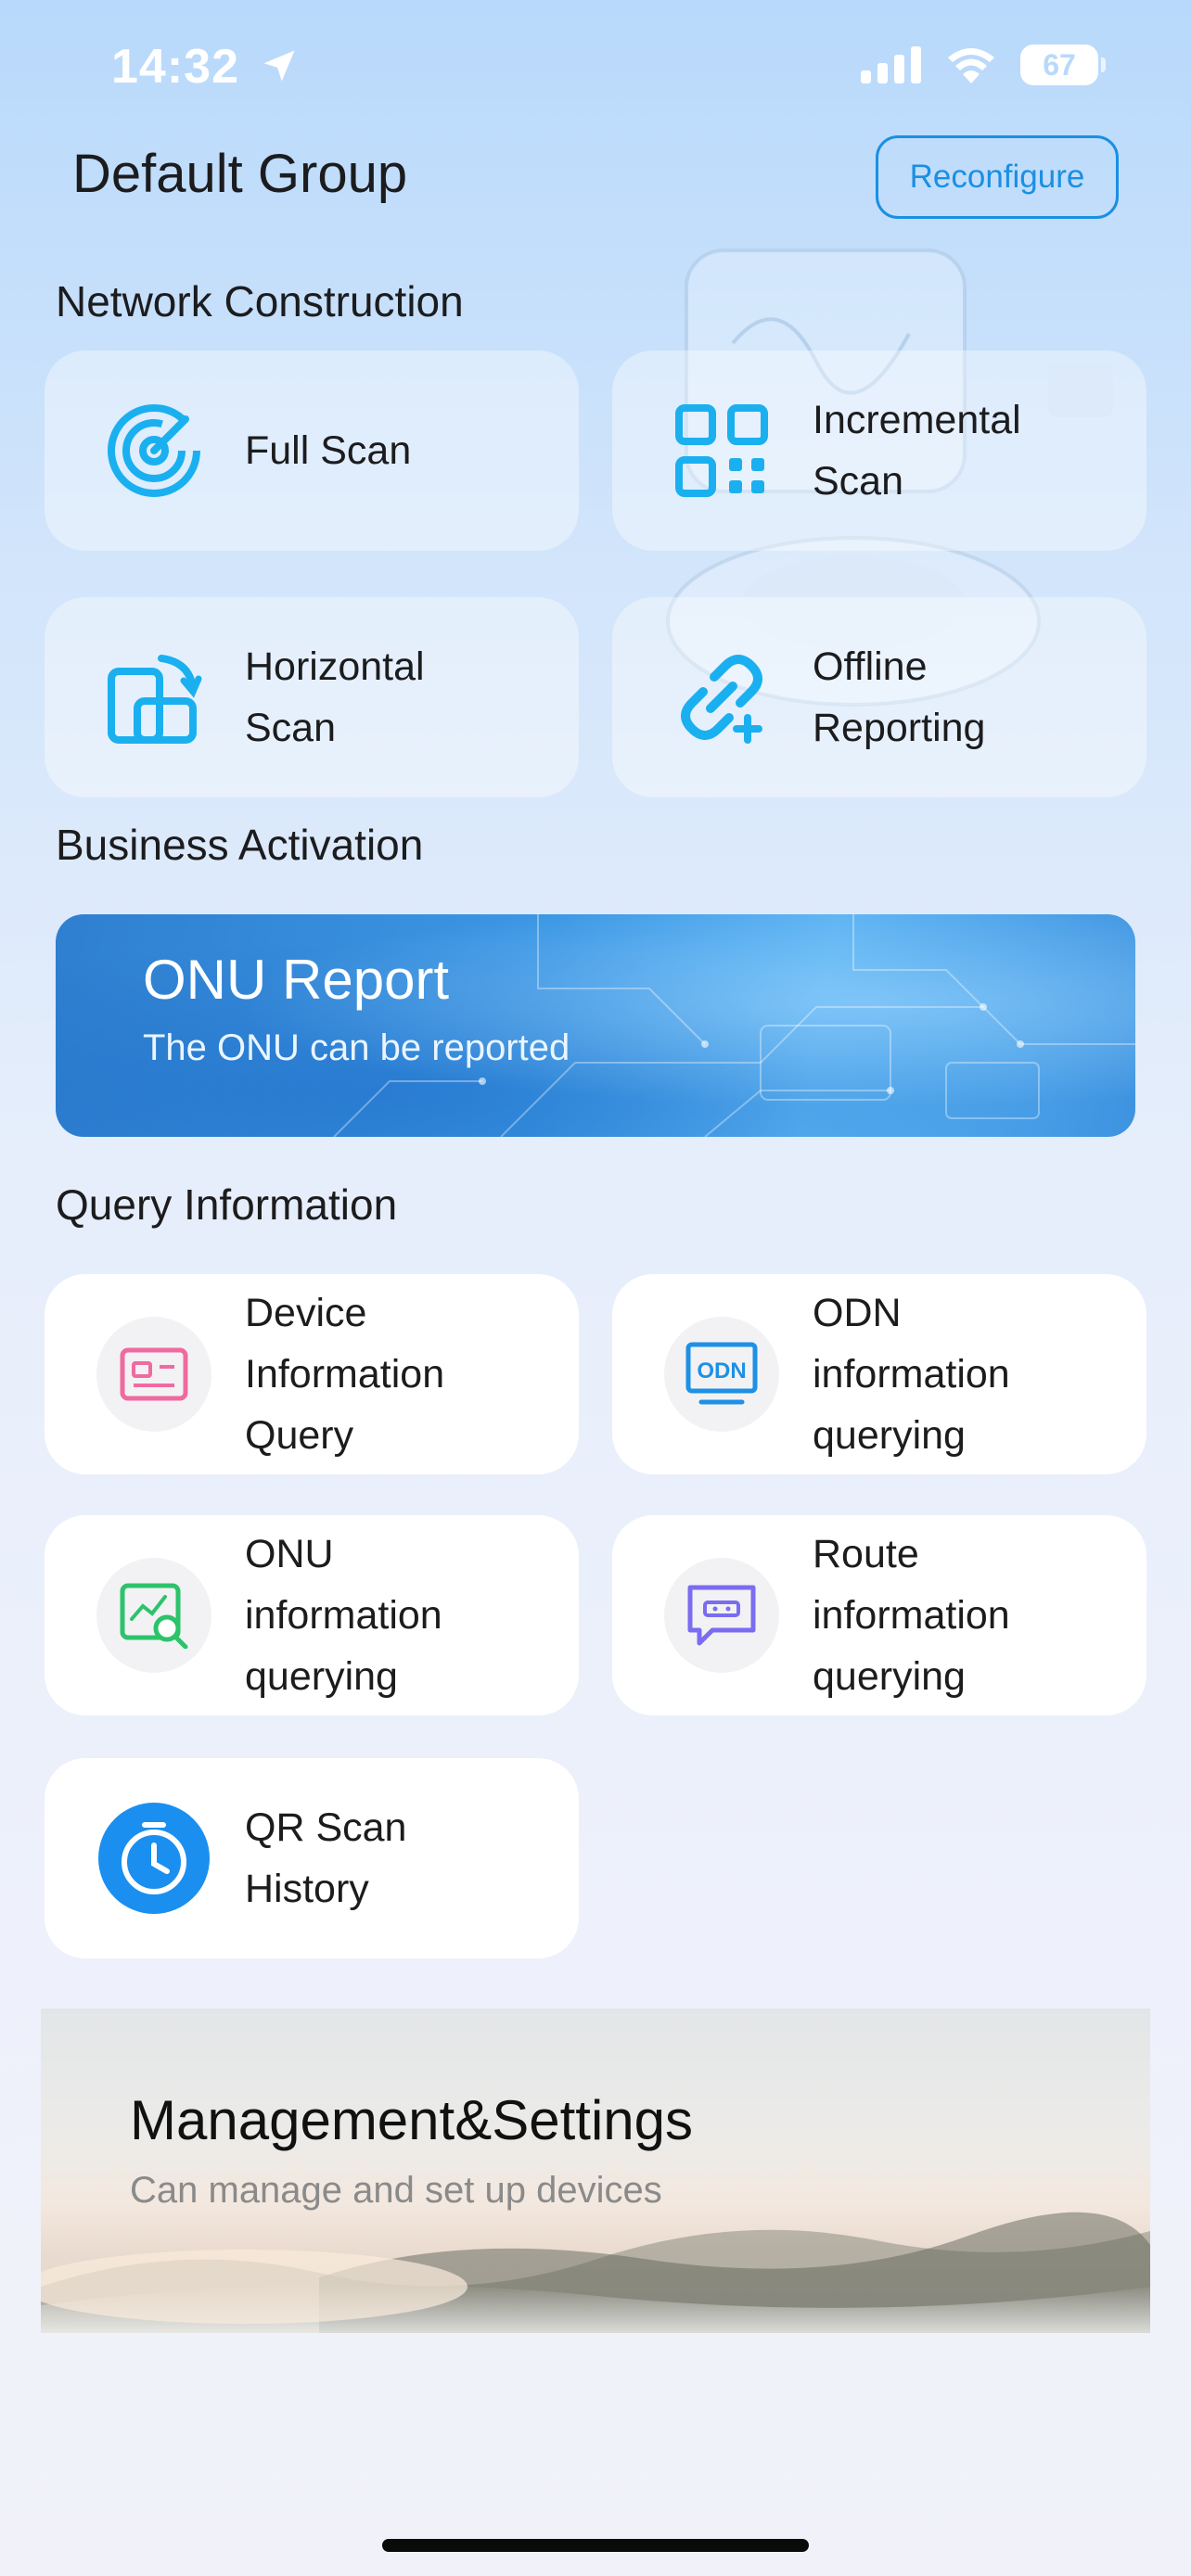 This screenshot has width=1191, height=2576. I want to click on offline-reporting-label: Offline Reporting, so click(899, 697).